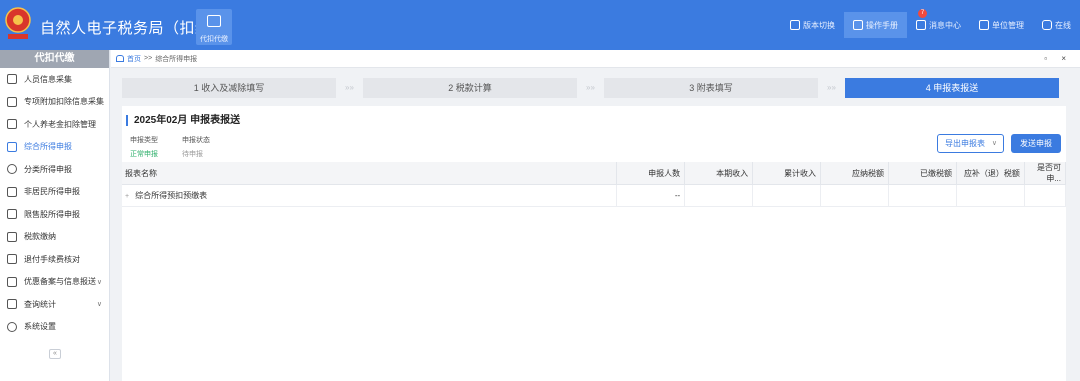 The height and width of the screenshot is (381, 1080). Describe the element at coordinates (196, 147) in the screenshot. I see `declare-status: 申报状态 待申报` at that location.